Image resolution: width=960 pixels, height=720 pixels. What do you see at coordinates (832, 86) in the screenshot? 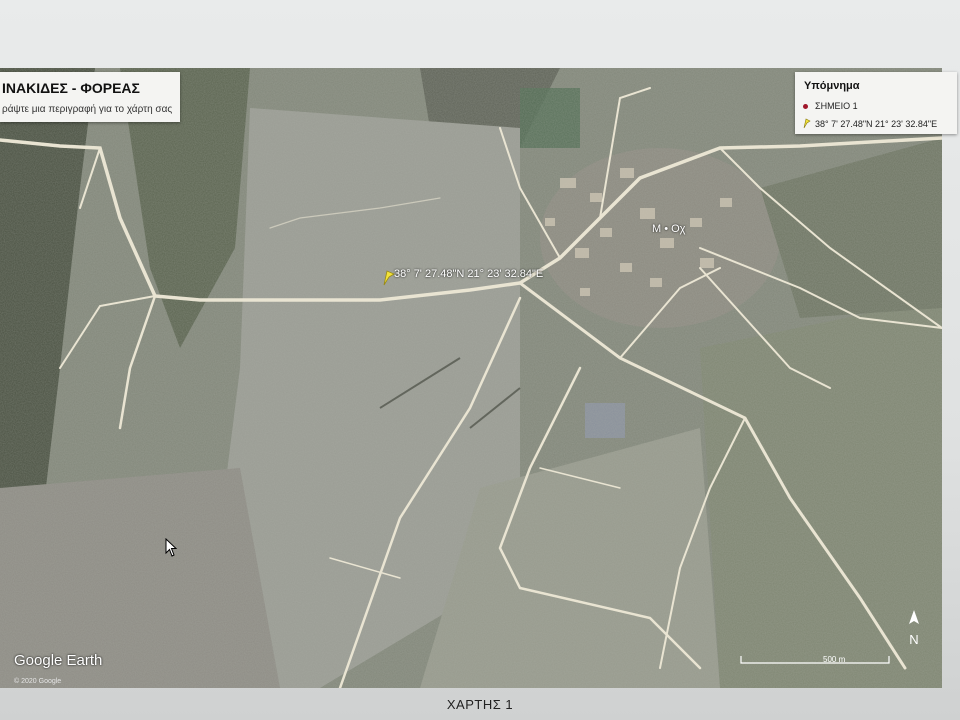
I see `legend-title: Υπόμνημα` at bounding box center [832, 86].